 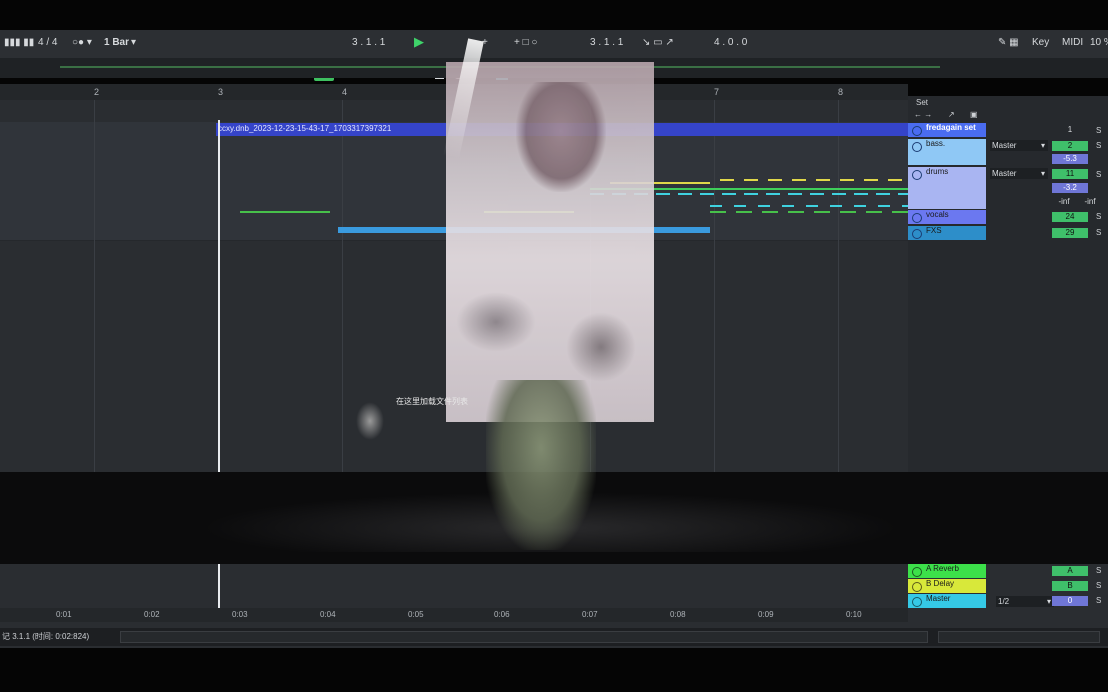 What do you see at coordinates (368, 42) in the screenshot?
I see `position-display: 3 . 1 . 1` at bounding box center [368, 42].